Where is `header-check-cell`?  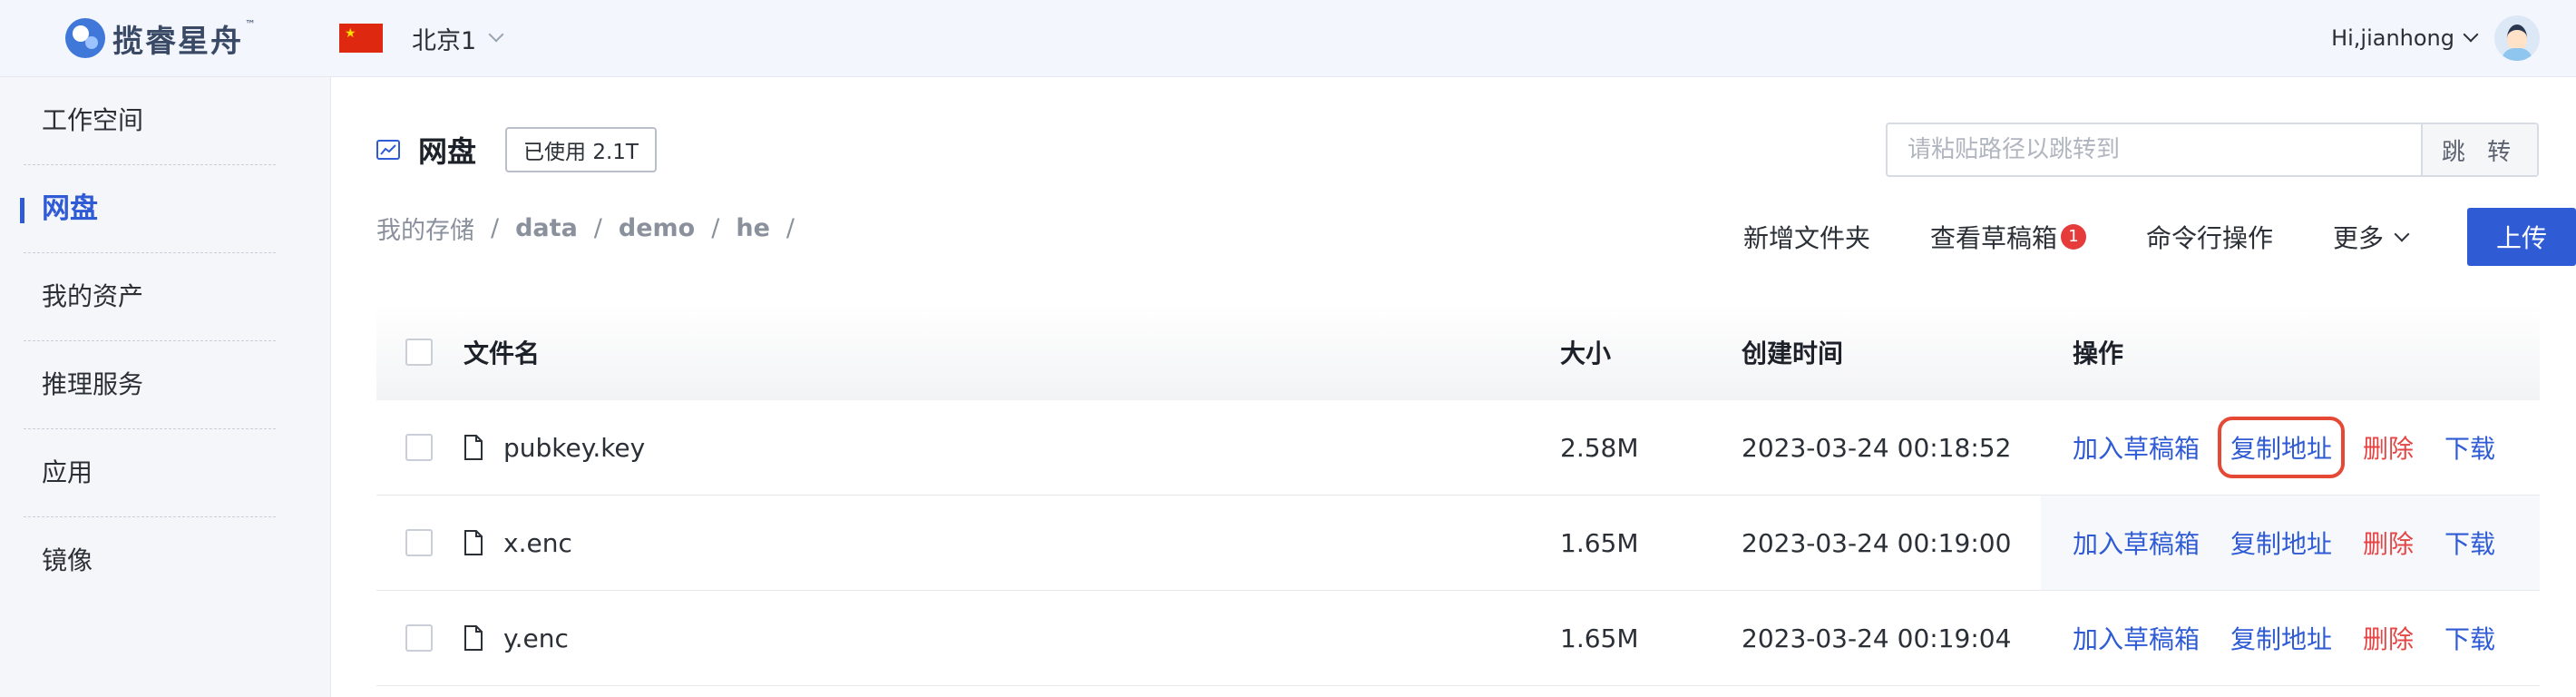 header-check-cell is located at coordinates (419, 352).